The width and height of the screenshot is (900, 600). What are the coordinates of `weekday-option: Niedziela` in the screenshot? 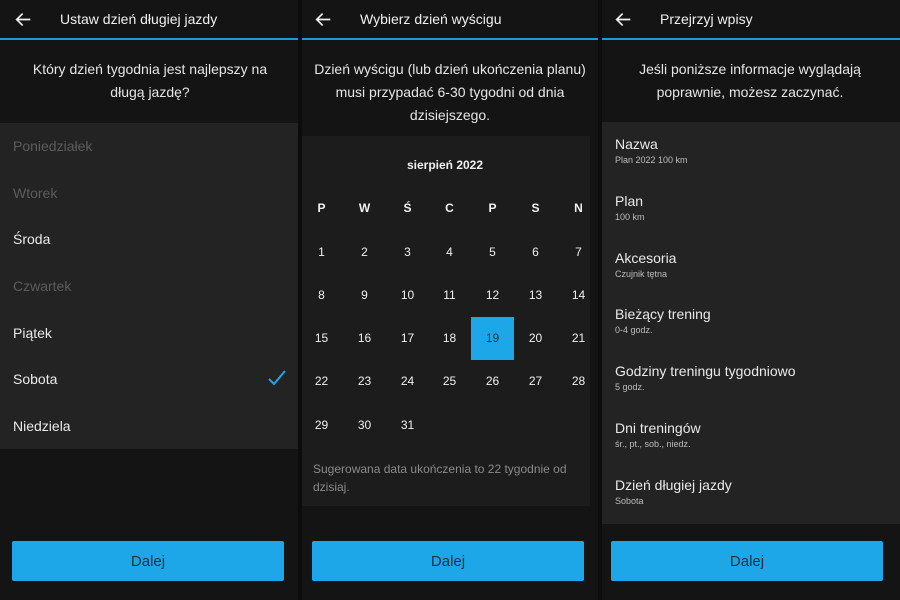 It's located at (150, 426).